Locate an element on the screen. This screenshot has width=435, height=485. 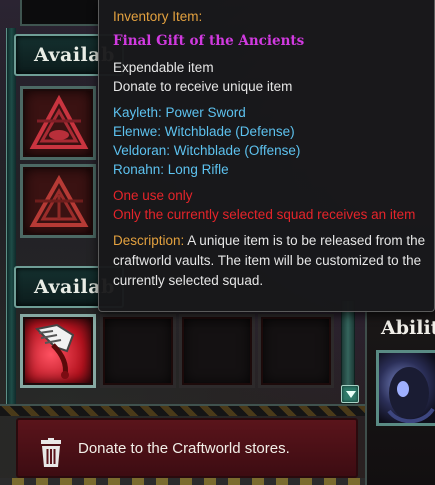
donate-label: Donate to the Craftworld stores. is located at coordinates (184, 448).